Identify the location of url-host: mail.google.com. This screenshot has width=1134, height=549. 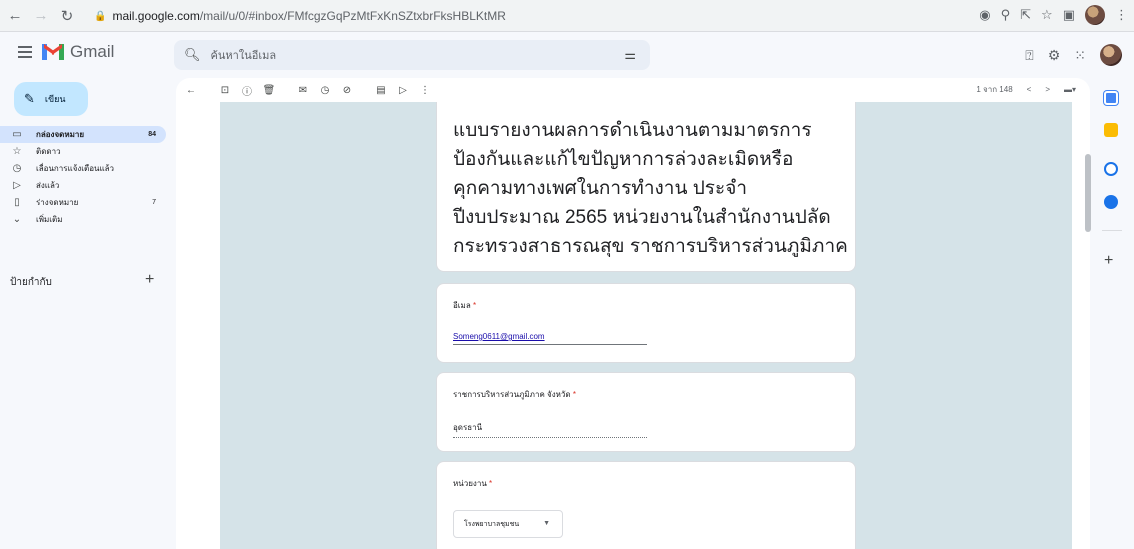
(156, 16).